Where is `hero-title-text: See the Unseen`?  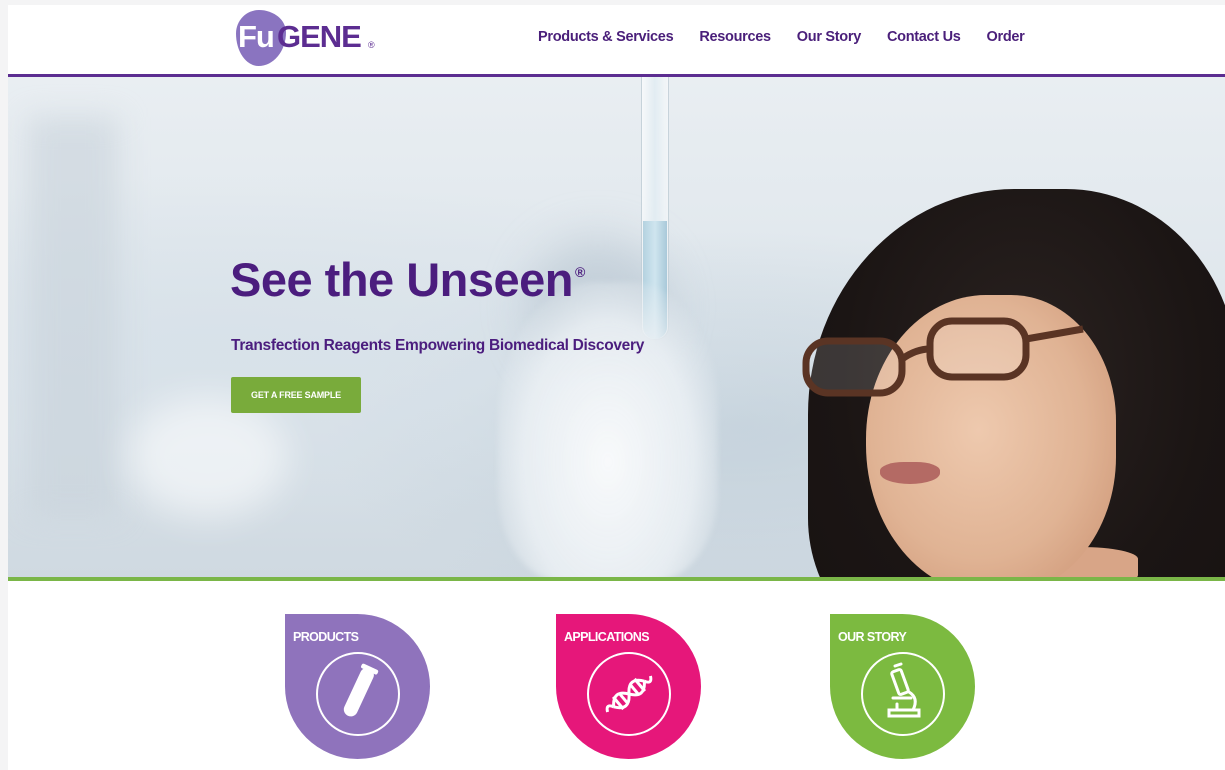
hero-title-text: See the Unseen is located at coordinates (402, 279).